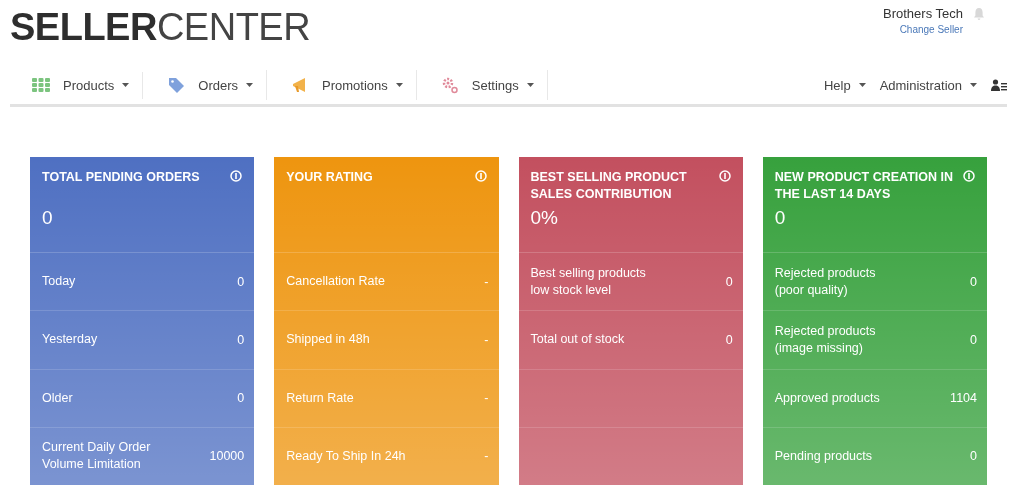 This screenshot has height=495, width=1009. What do you see at coordinates (963, 398) in the screenshot?
I see `metric-value: 1104` at bounding box center [963, 398].